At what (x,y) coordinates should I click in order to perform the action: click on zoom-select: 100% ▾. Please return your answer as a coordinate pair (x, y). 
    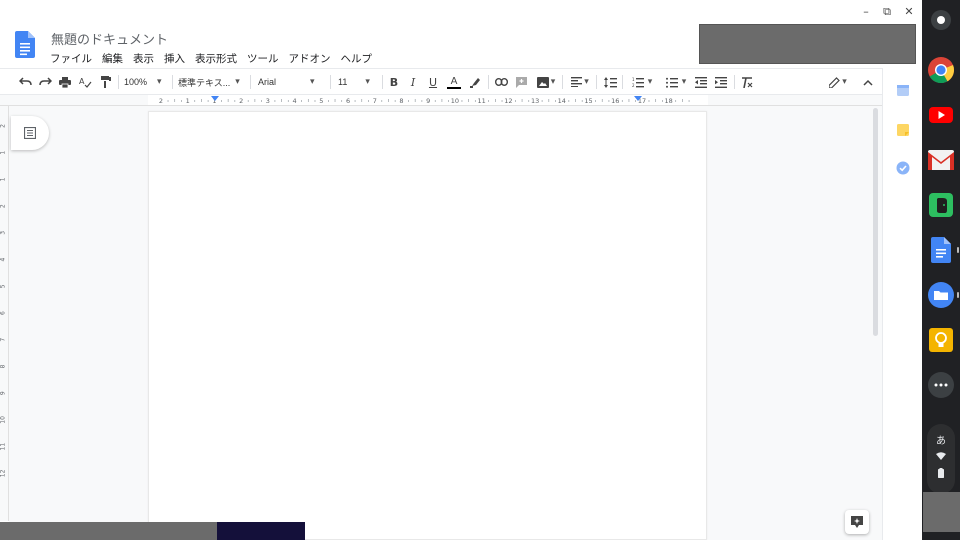
    Looking at the image, I should click on (146, 82).